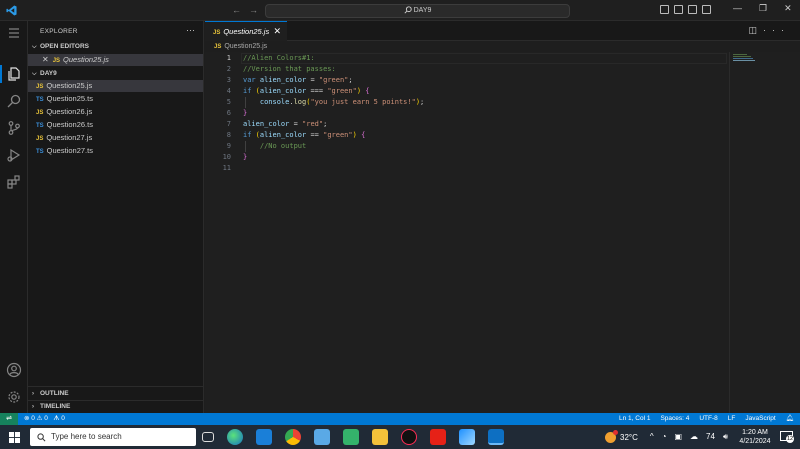  What do you see at coordinates (760, 419) in the screenshot?
I see `language-mode: JavaScript` at bounding box center [760, 419].